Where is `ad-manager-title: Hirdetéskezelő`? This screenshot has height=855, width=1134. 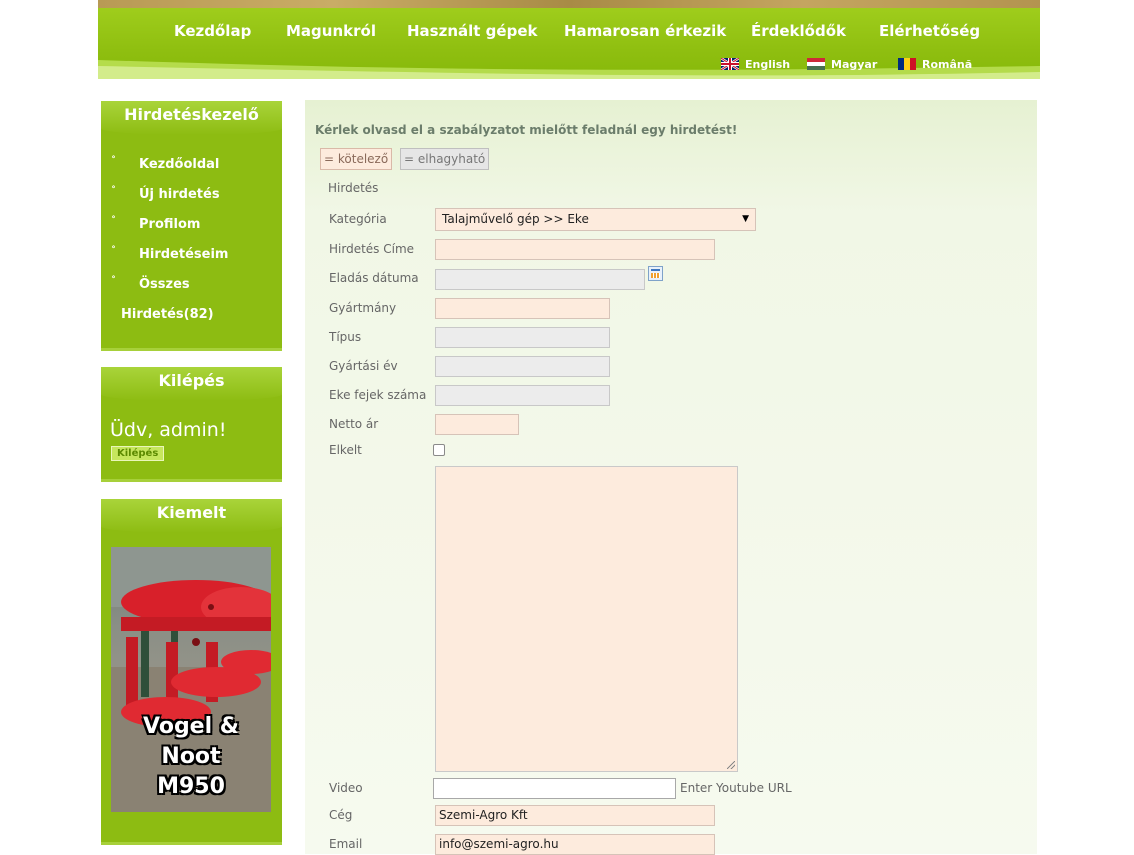 ad-manager-title: Hirdetéskezelő is located at coordinates (191, 118).